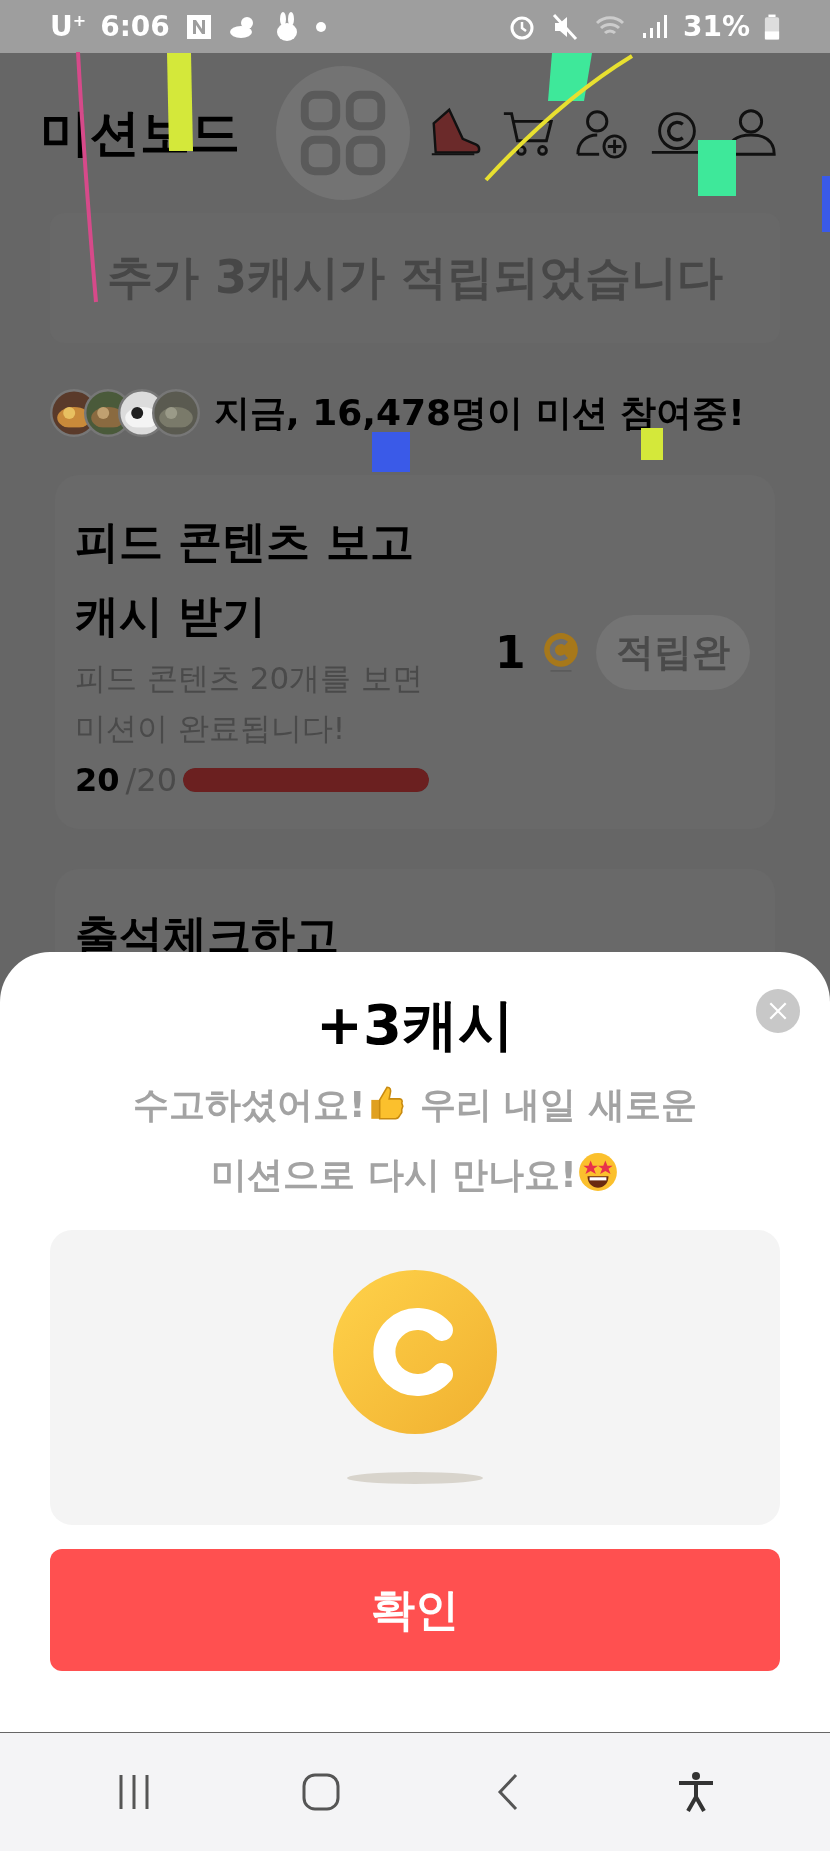 This screenshot has height=1851, width=830. What do you see at coordinates (245, 579) in the screenshot?
I see `mission-title: 피드 콘텐츠 보고 캐시 받기` at bounding box center [245, 579].